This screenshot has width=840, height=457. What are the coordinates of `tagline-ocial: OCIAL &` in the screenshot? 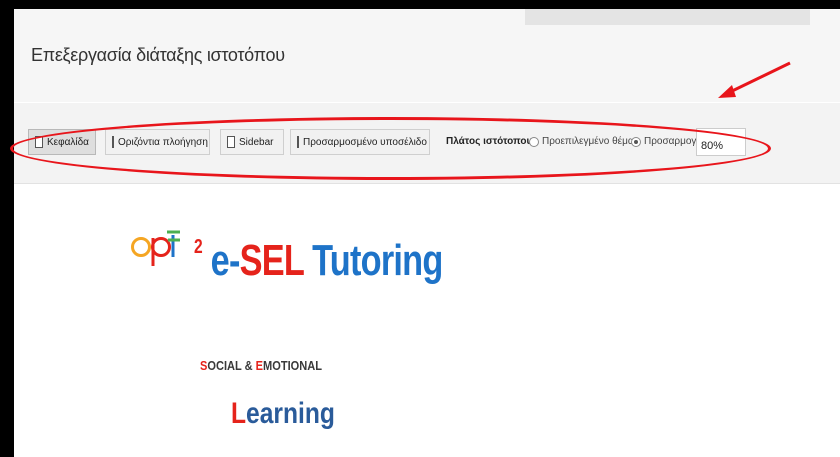 It's located at (231, 365).